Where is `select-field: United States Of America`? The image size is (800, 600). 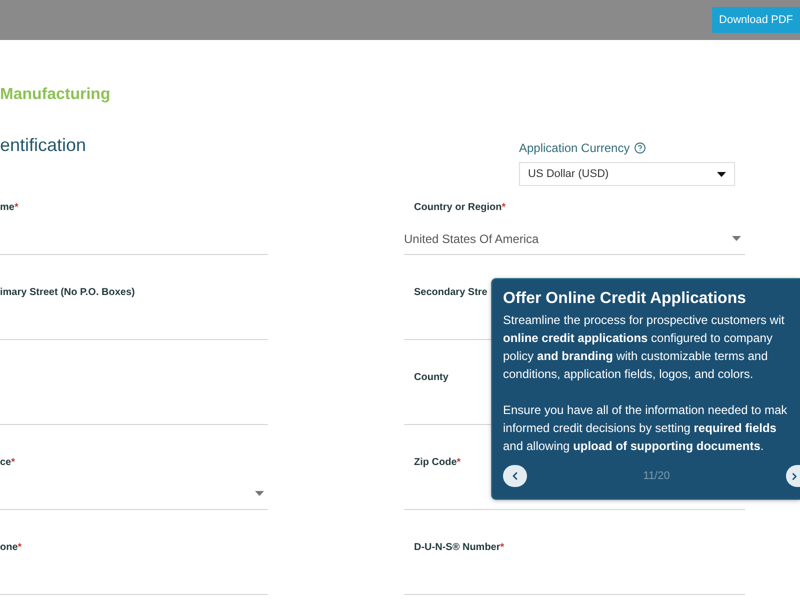
select-field: United States Of America is located at coordinates (574, 239).